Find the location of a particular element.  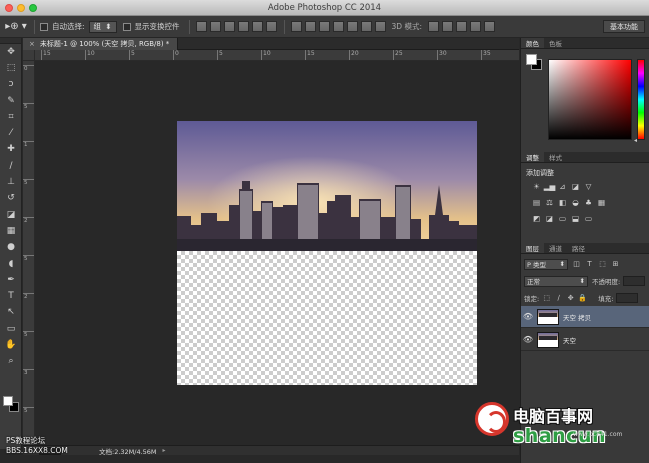

zoom-tool-icon: ⌕ is located at coordinates (11, 362).